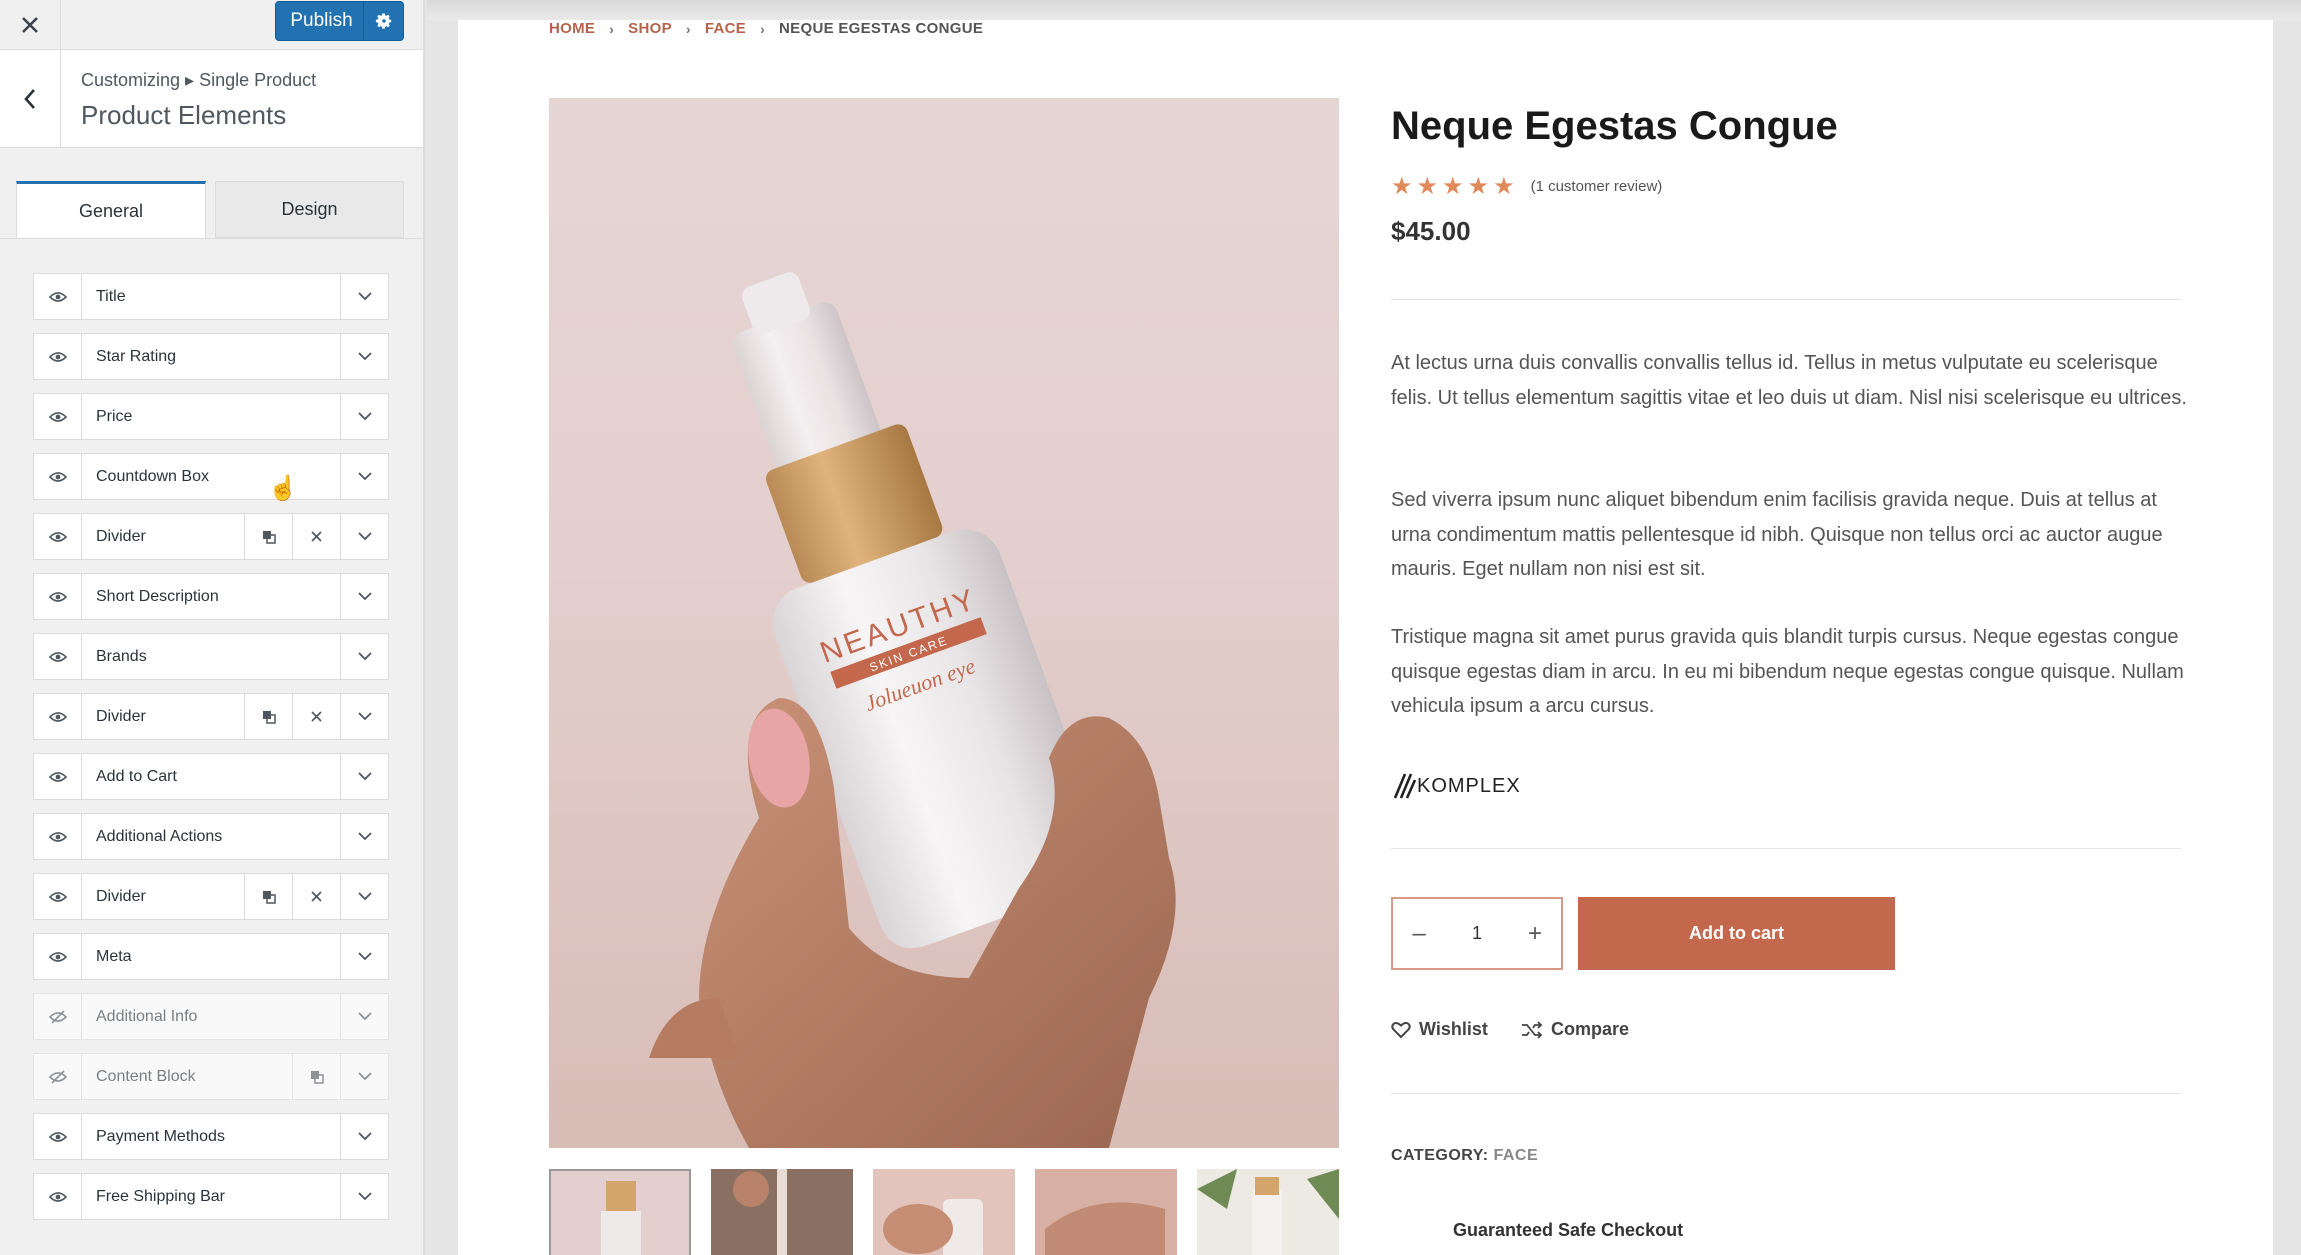 This screenshot has width=2301, height=1255. Describe the element at coordinates (309, 209) in the screenshot. I see `tab-design: Design` at that location.